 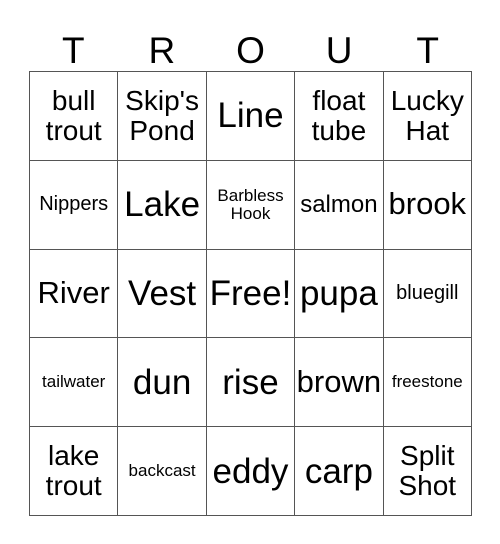 I want to click on bingo-cell-label: carp, so click(x=338, y=471).